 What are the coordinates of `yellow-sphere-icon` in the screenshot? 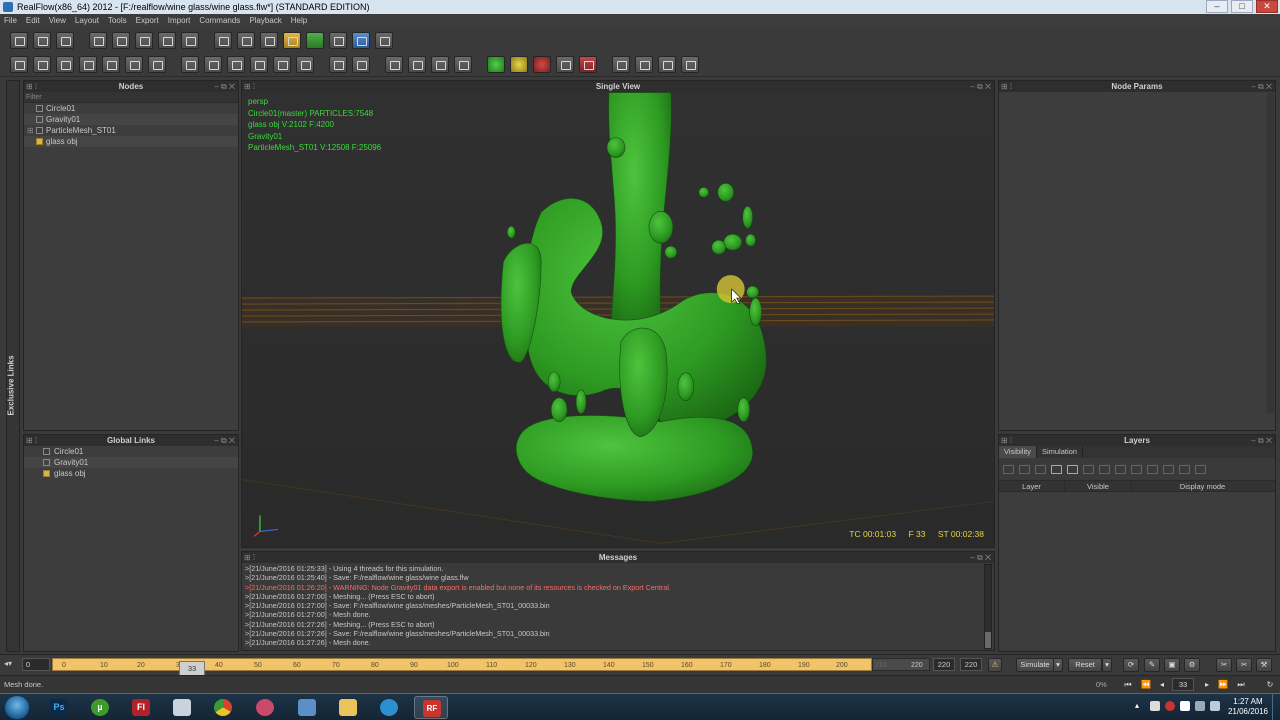 It's located at (519, 64).